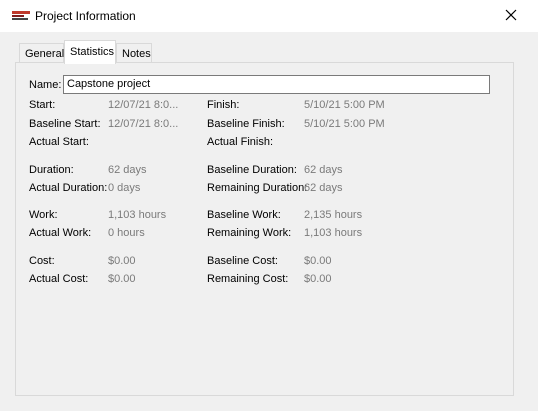 This screenshot has height=411, width=538. I want to click on start-label: Start:, so click(42, 105).